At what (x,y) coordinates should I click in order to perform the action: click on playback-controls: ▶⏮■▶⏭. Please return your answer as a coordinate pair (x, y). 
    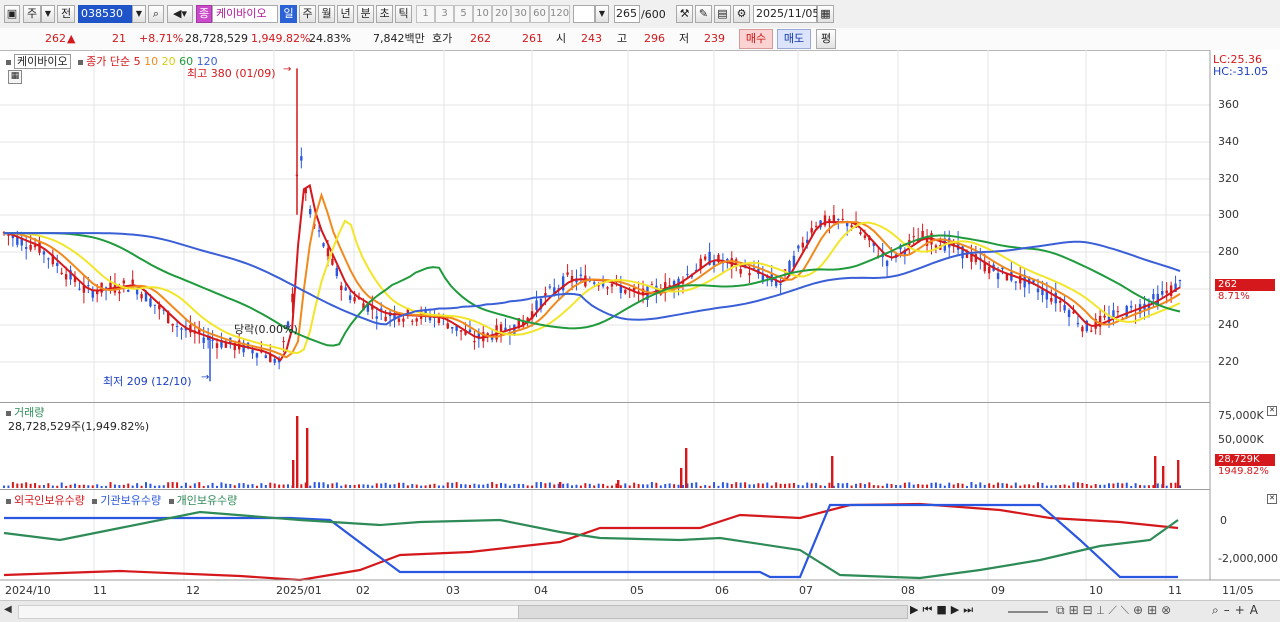
    Looking at the image, I should click on (943, 610).